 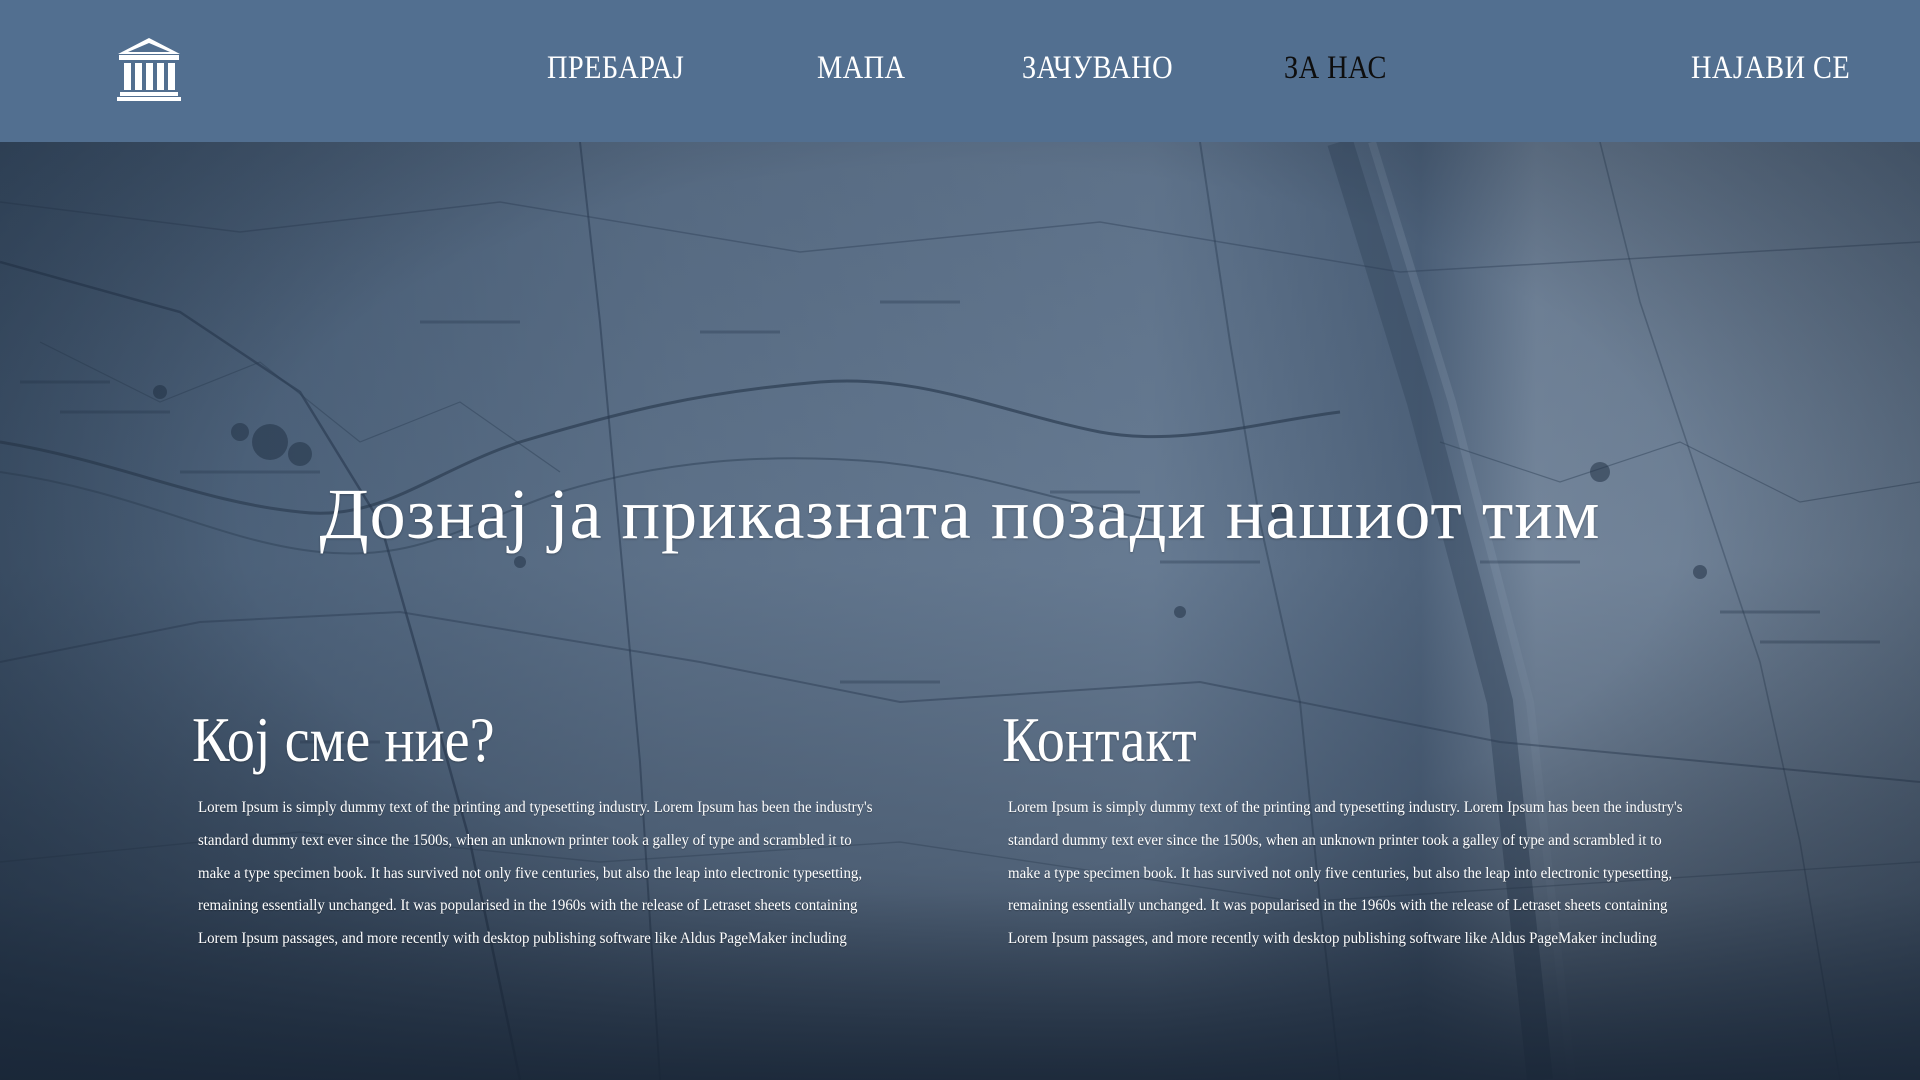 What do you see at coordinates (615, 68) in the screenshot?
I see `nav-search: ПРЕБАРАЈ` at bounding box center [615, 68].